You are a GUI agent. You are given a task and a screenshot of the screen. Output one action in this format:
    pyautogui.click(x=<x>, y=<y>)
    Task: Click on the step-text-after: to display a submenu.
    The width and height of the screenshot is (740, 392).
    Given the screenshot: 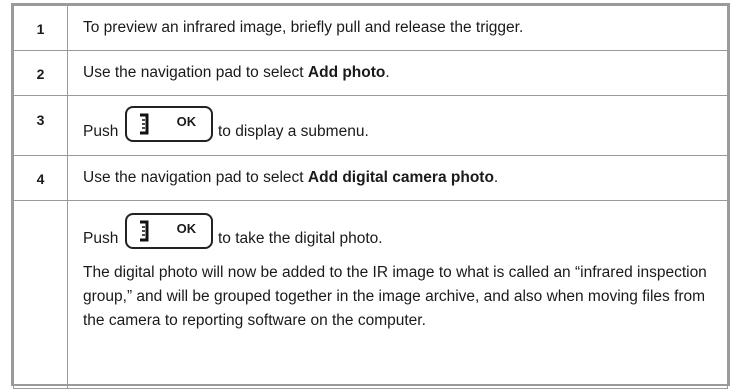 What is the action you would take?
    pyautogui.click(x=293, y=131)
    